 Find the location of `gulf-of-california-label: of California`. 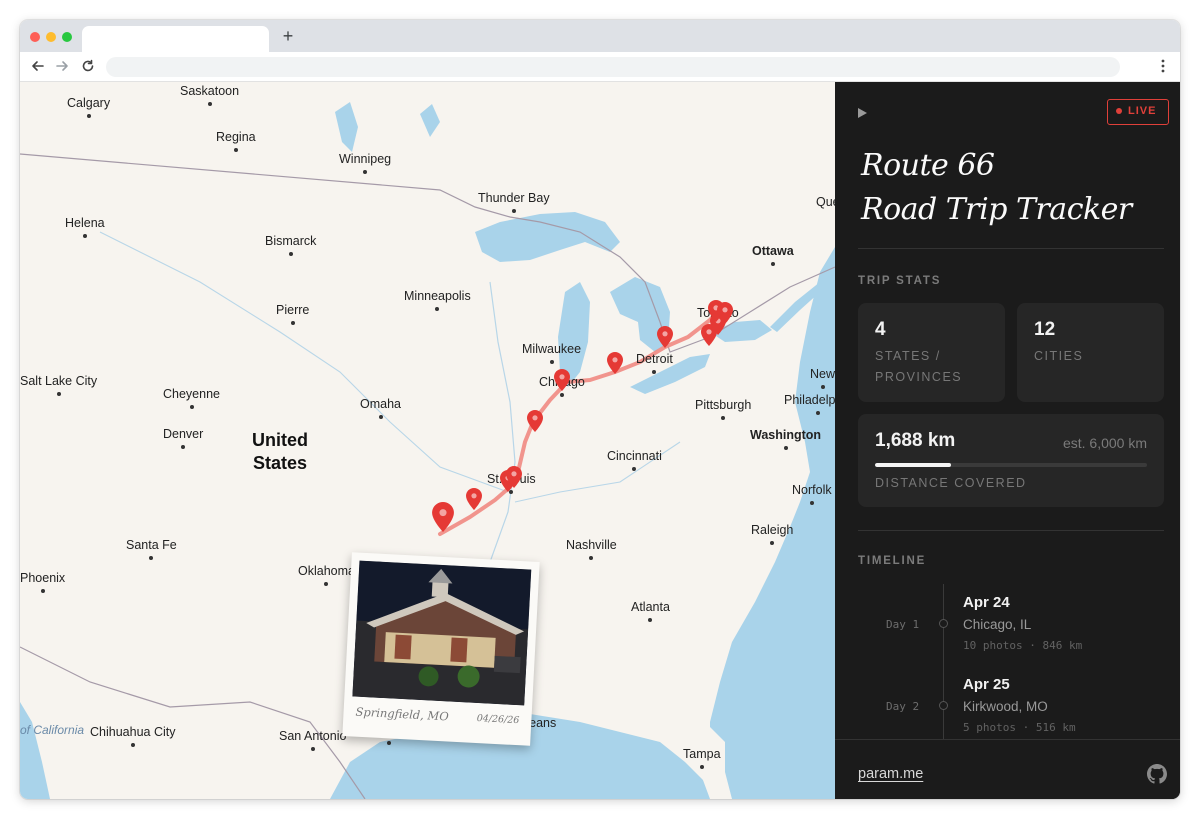

gulf-of-california-label: of California is located at coordinates (52, 730).